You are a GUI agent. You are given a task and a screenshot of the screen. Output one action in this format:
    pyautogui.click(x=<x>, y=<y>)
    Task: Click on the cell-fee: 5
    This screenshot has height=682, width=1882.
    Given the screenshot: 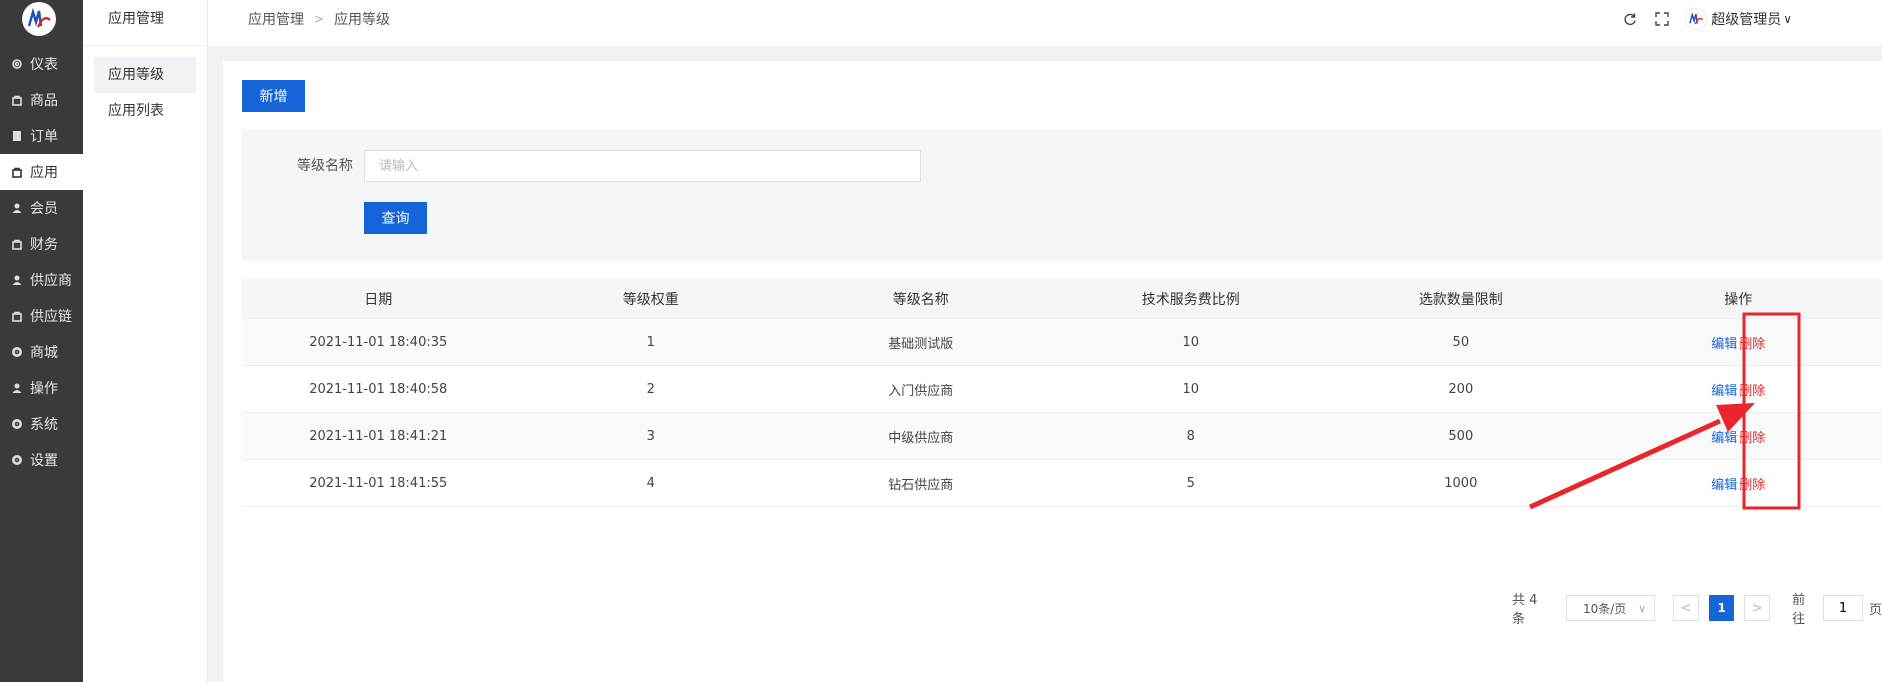 What is the action you would take?
    pyautogui.click(x=1190, y=483)
    